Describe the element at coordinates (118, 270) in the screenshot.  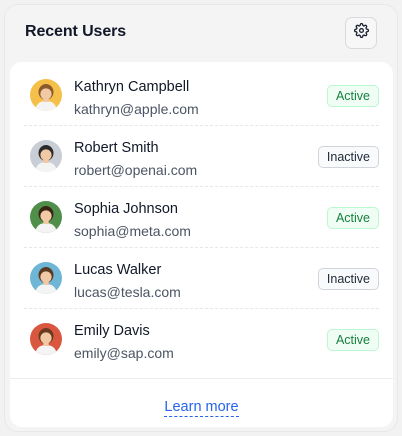
I see `user-name: Lucas Walker` at that location.